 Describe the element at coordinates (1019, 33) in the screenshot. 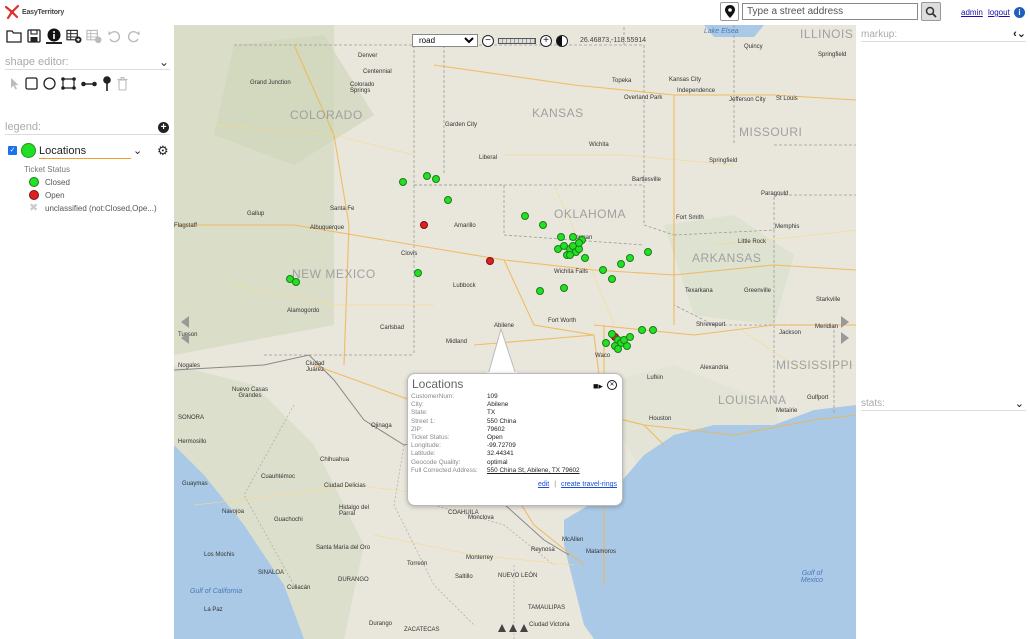

I see `collapse-chevrons-icon: ‹⌄` at that location.